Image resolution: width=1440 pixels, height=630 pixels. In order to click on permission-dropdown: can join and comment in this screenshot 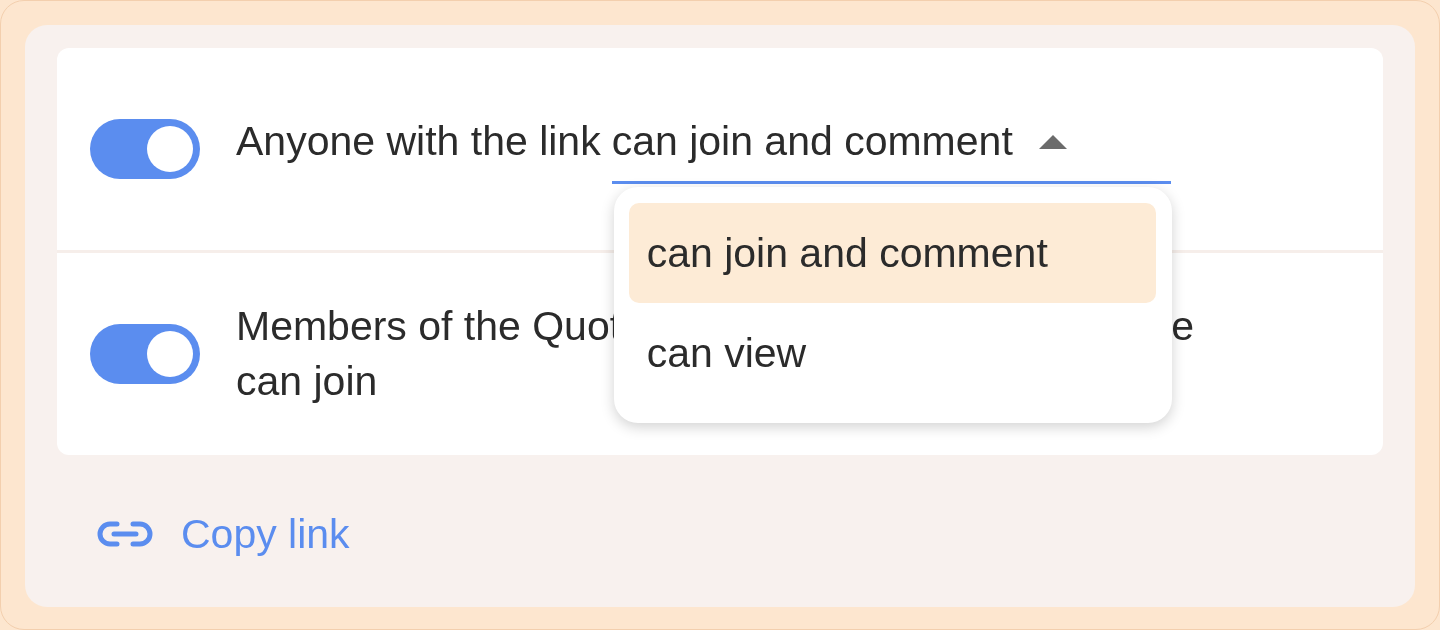, I will do `click(891, 149)`.